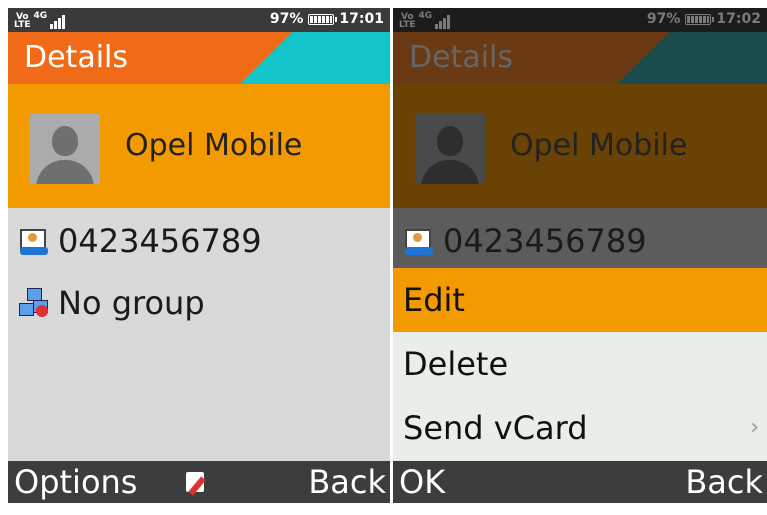  I want to click on chevron-right-icon: ›, so click(754, 427).